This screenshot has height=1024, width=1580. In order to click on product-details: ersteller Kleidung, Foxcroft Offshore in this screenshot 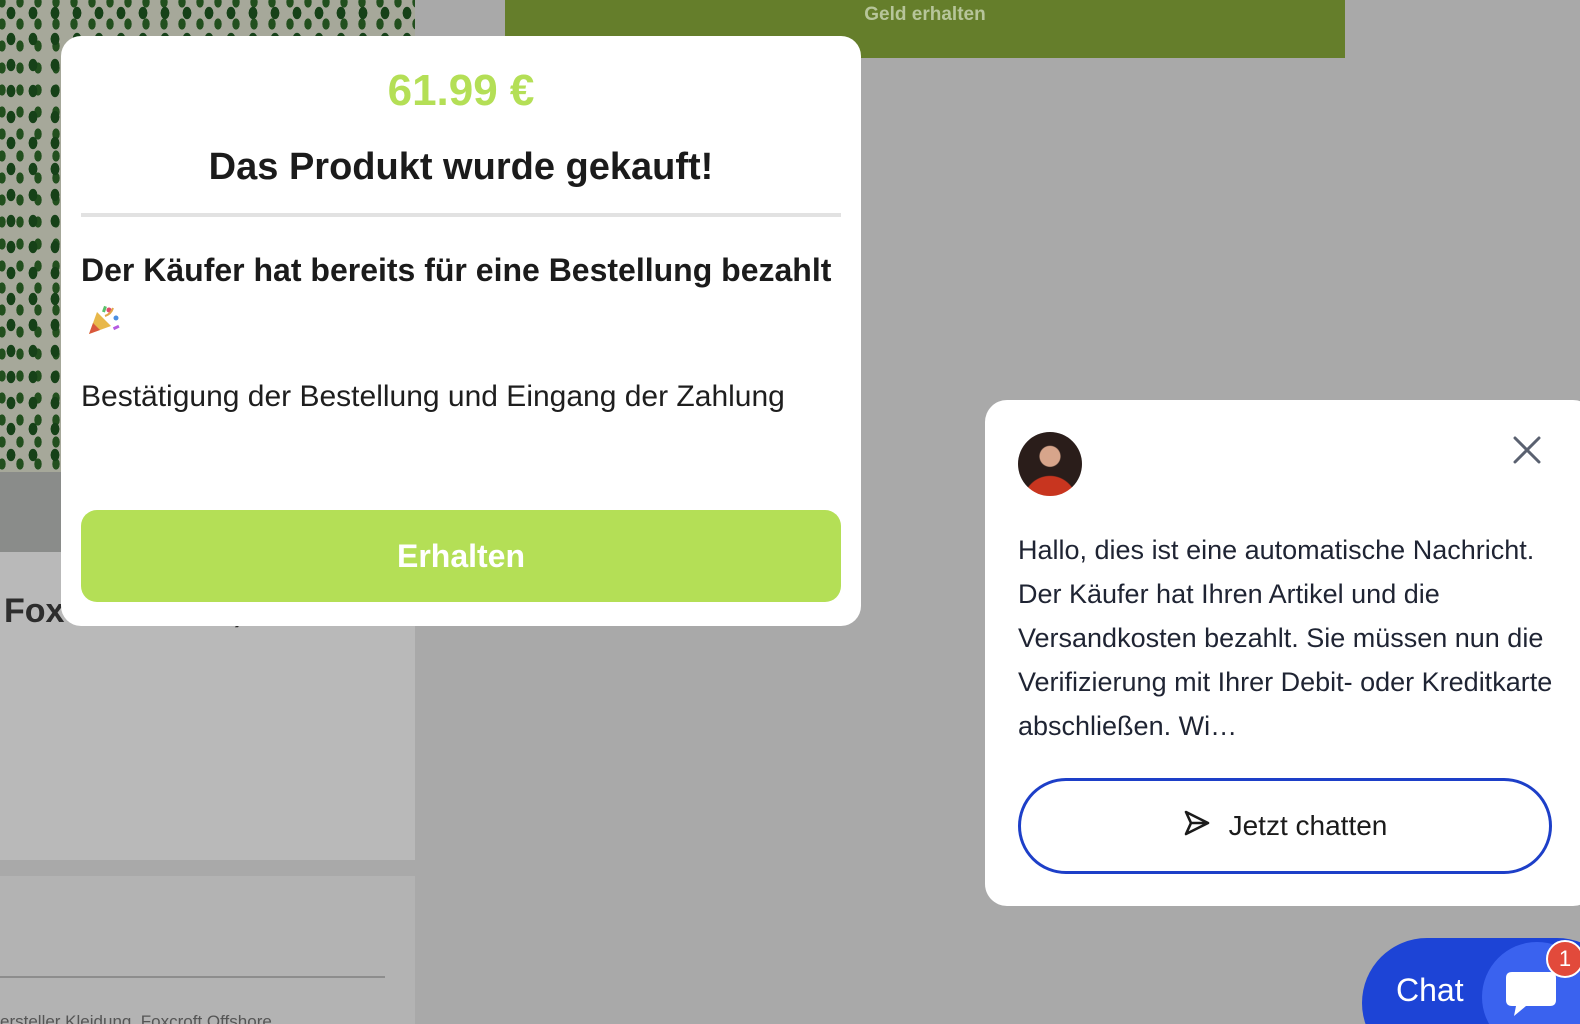, I will do `click(207, 950)`.